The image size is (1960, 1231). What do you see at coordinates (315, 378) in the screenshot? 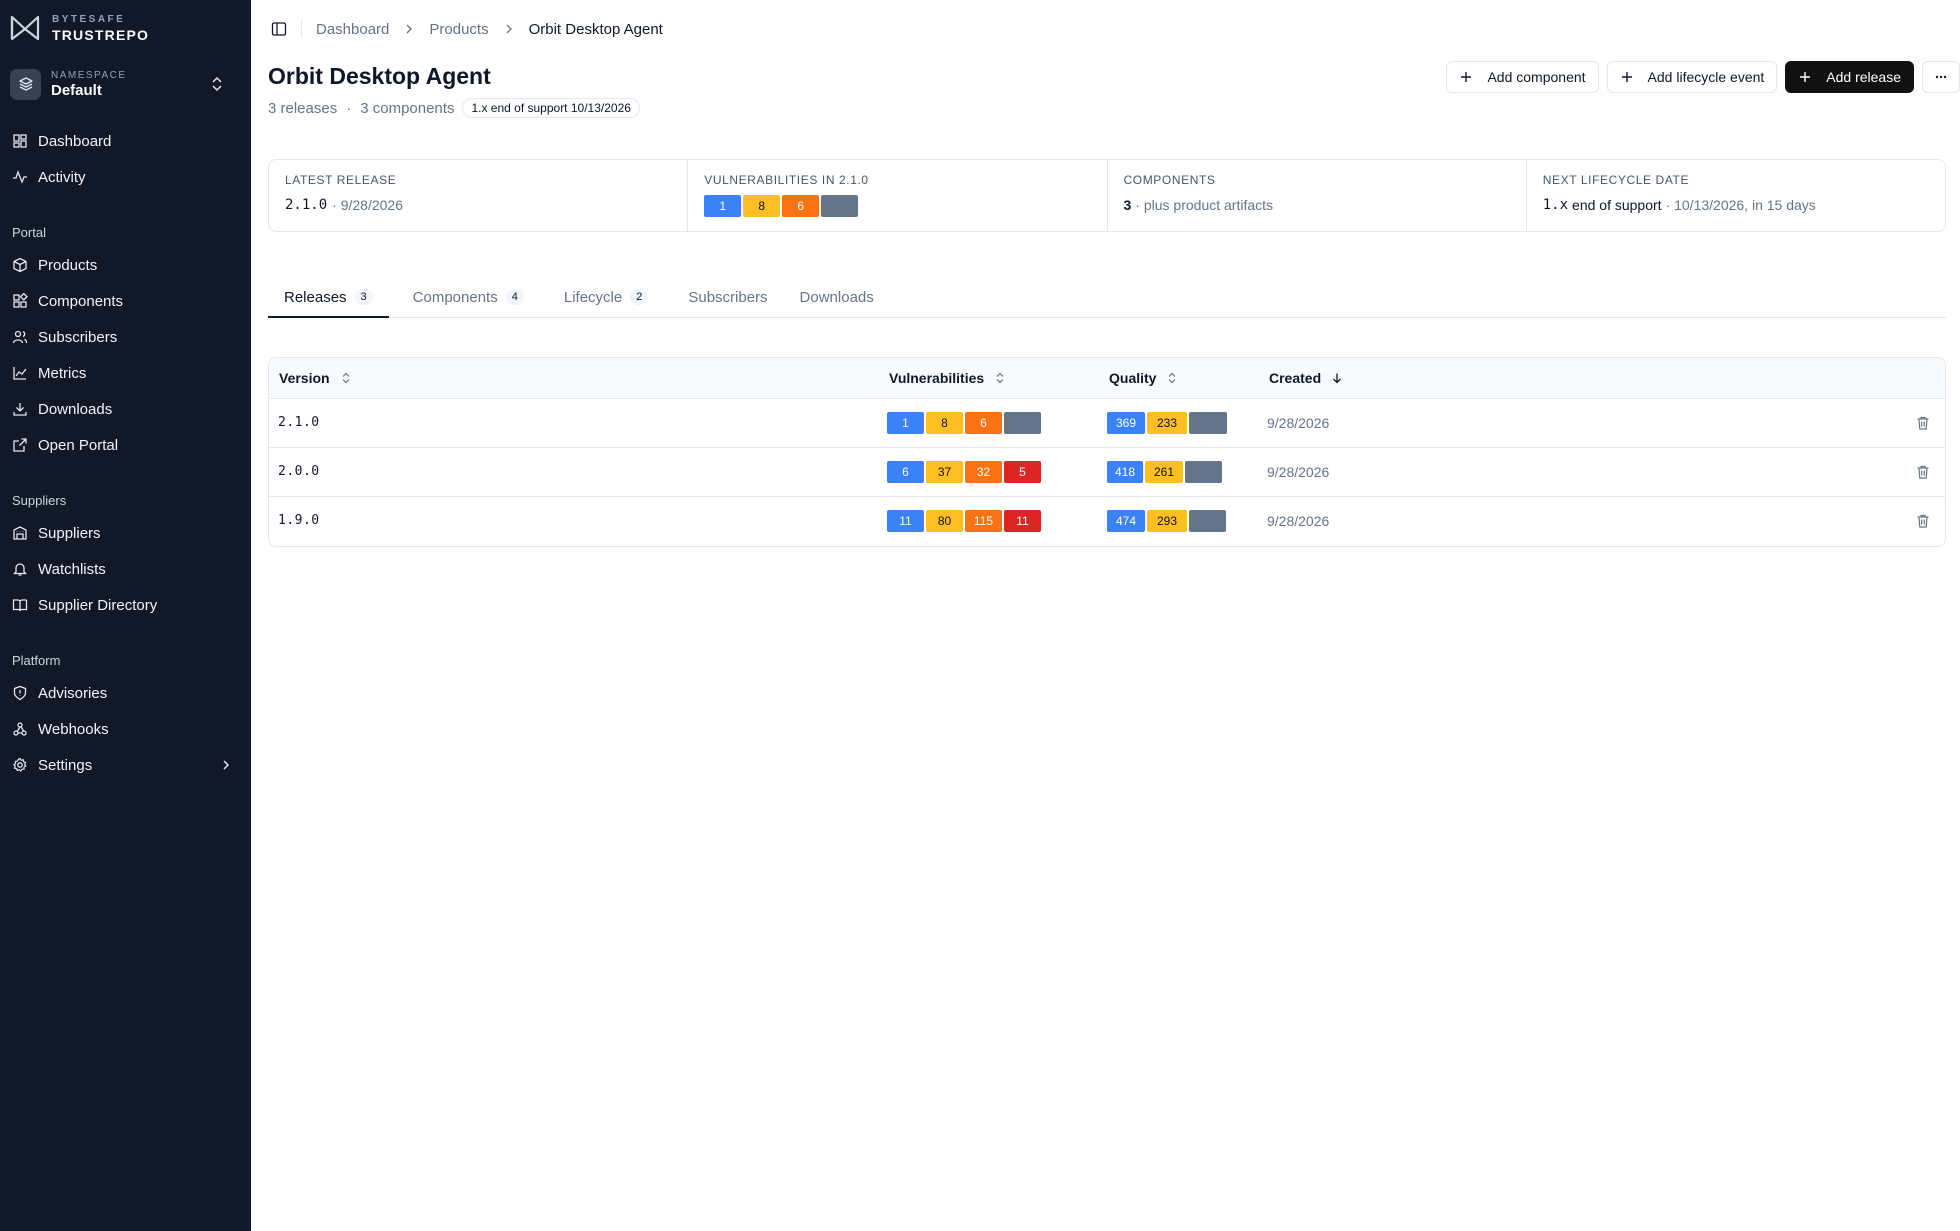
I see `column-version: Version` at bounding box center [315, 378].